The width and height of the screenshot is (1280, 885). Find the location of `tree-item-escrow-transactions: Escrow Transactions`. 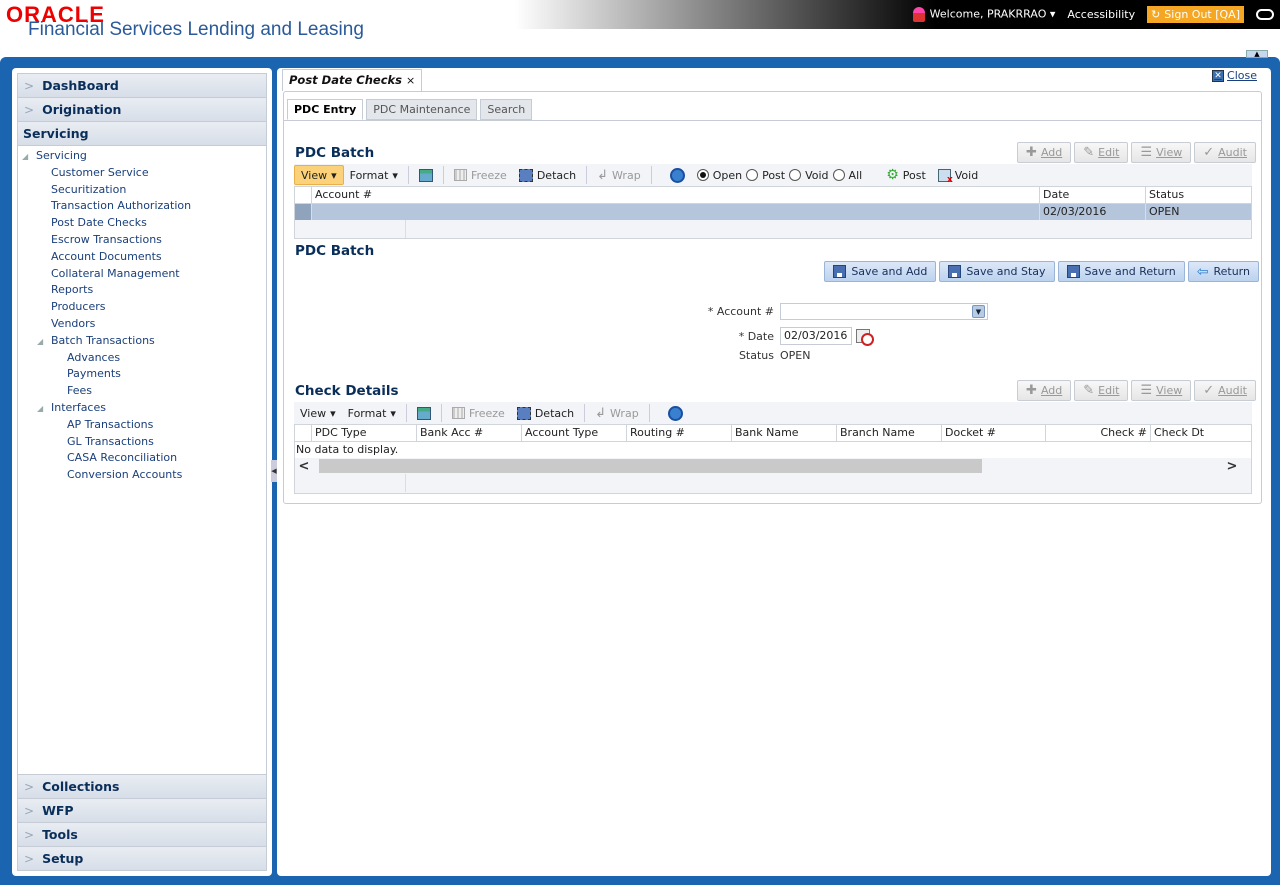

tree-item-escrow-transactions: Escrow Transactions is located at coordinates (142, 240).